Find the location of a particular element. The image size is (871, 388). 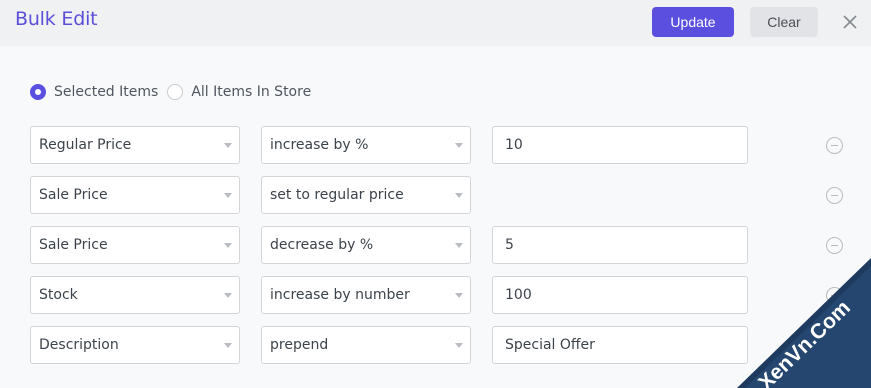

operation-select-value: decrease by % is located at coordinates (322, 245).